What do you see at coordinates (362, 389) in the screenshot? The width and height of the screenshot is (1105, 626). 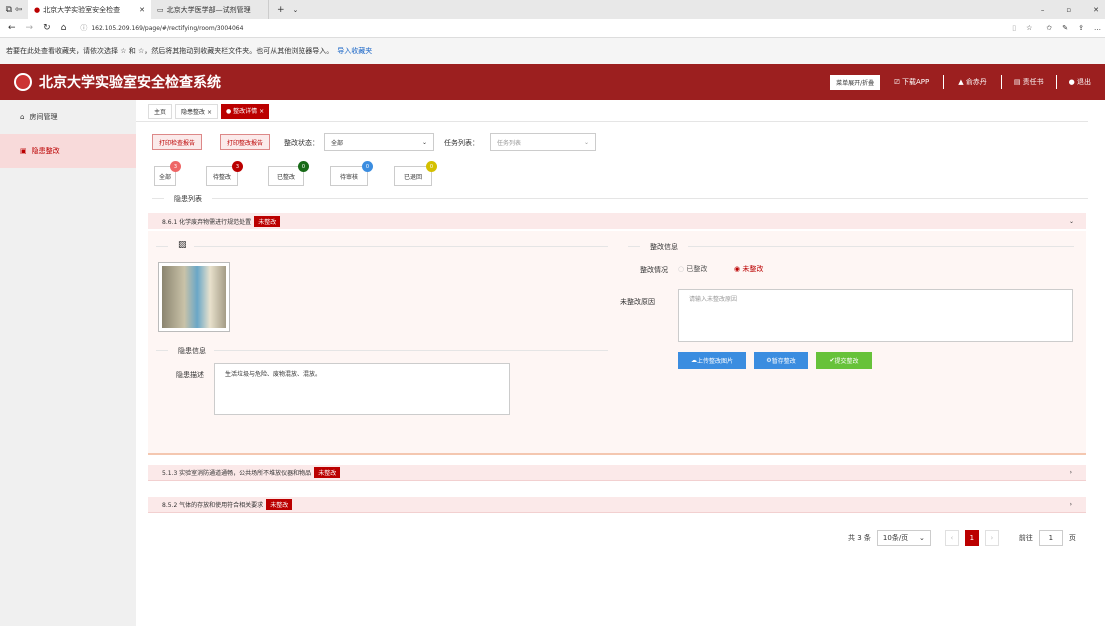 I see `hazard-desc-field: 生活垃圾与危险、废物混放、混放。` at bounding box center [362, 389].